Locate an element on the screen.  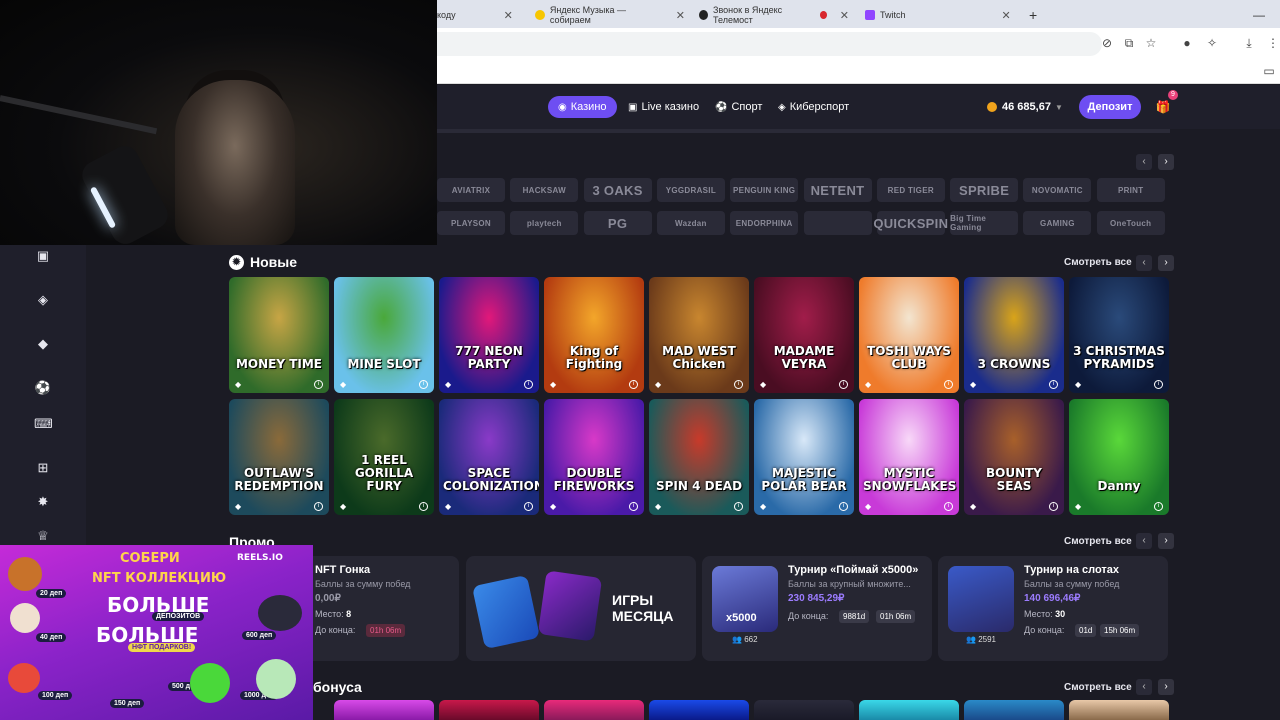
providers-next-button: › is located at coordinates (1166, 162).